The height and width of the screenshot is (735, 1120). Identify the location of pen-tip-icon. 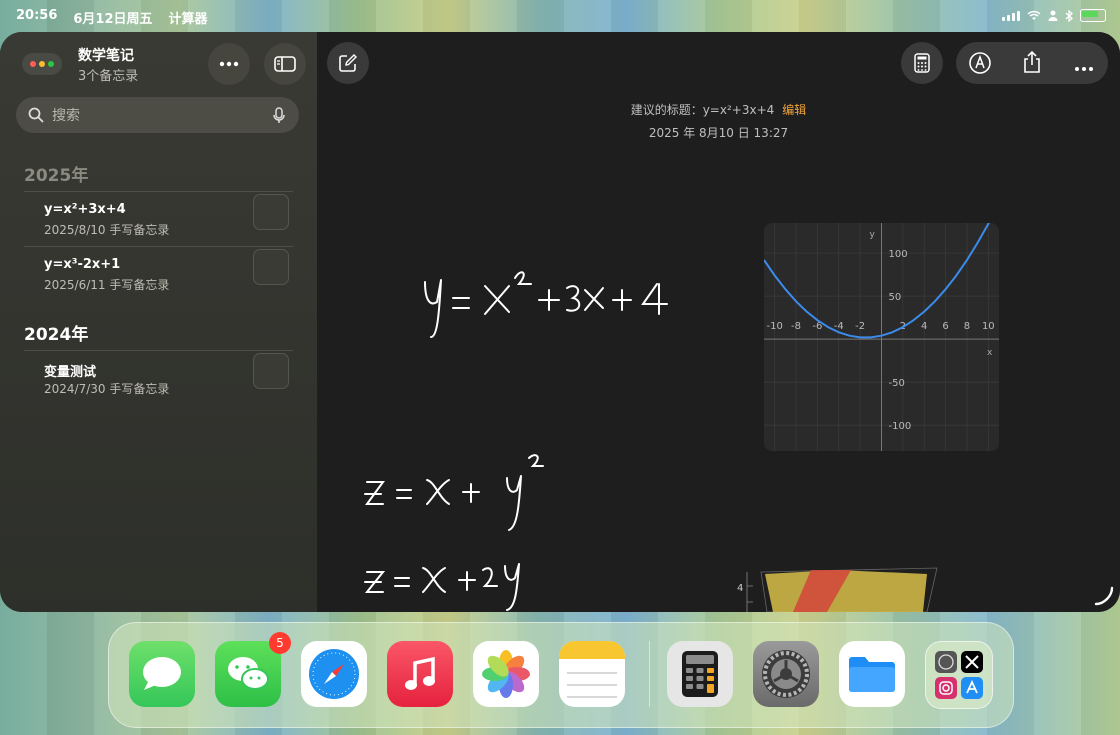
(980, 63).